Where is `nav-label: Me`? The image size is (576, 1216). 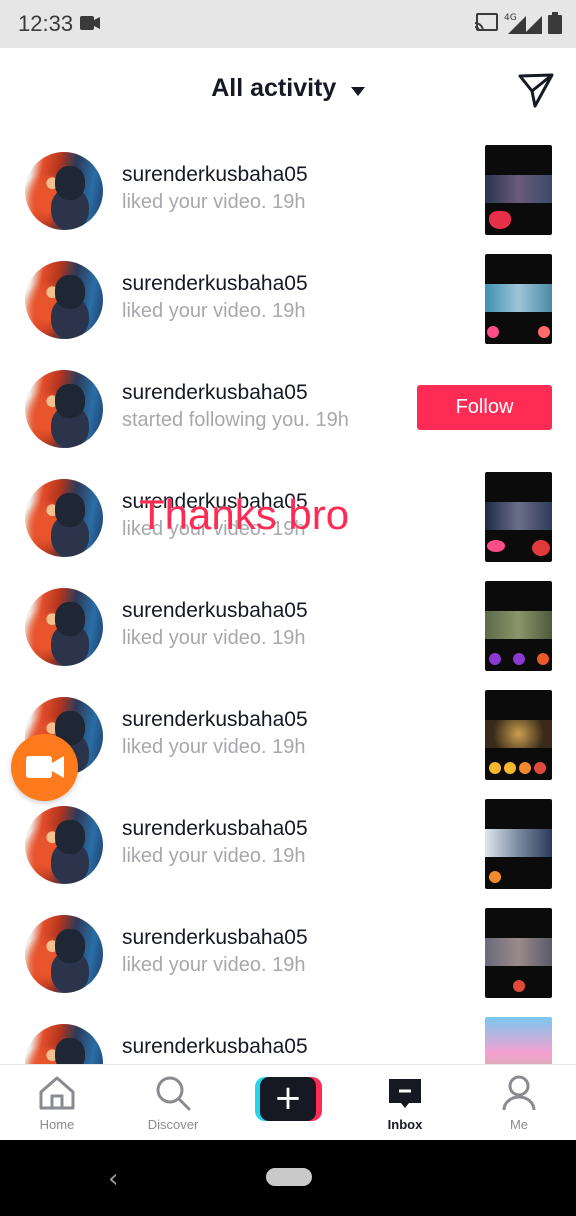
nav-label: Me is located at coordinates (519, 1124).